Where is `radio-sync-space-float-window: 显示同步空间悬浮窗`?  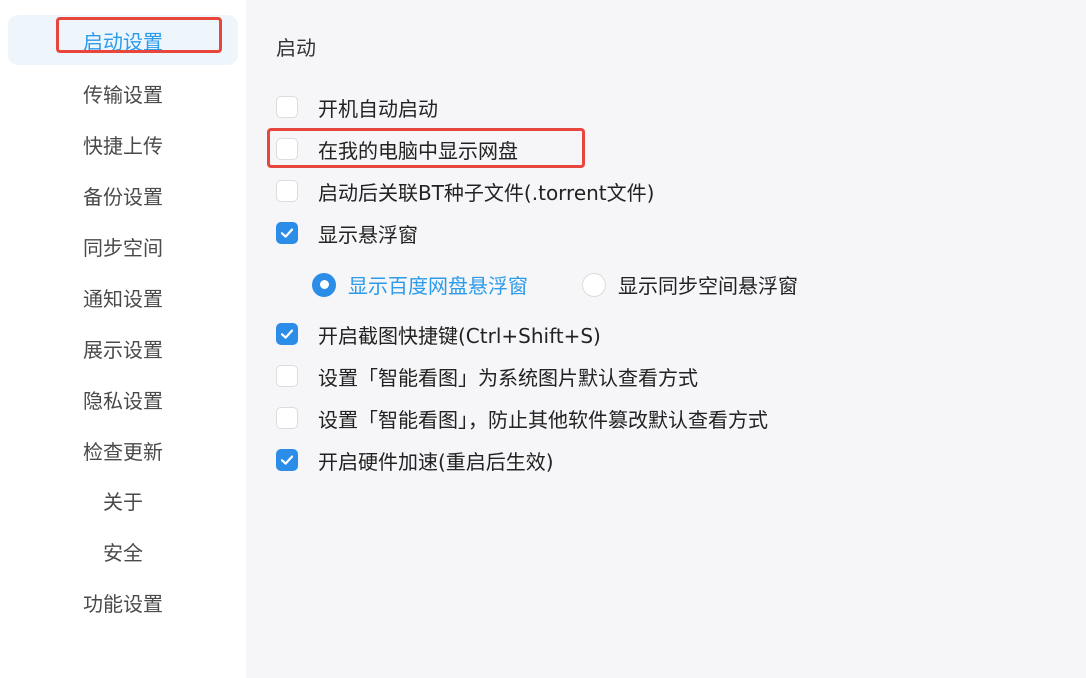 radio-sync-space-float-window: 显示同步空间悬浮窗 is located at coordinates (690, 284).